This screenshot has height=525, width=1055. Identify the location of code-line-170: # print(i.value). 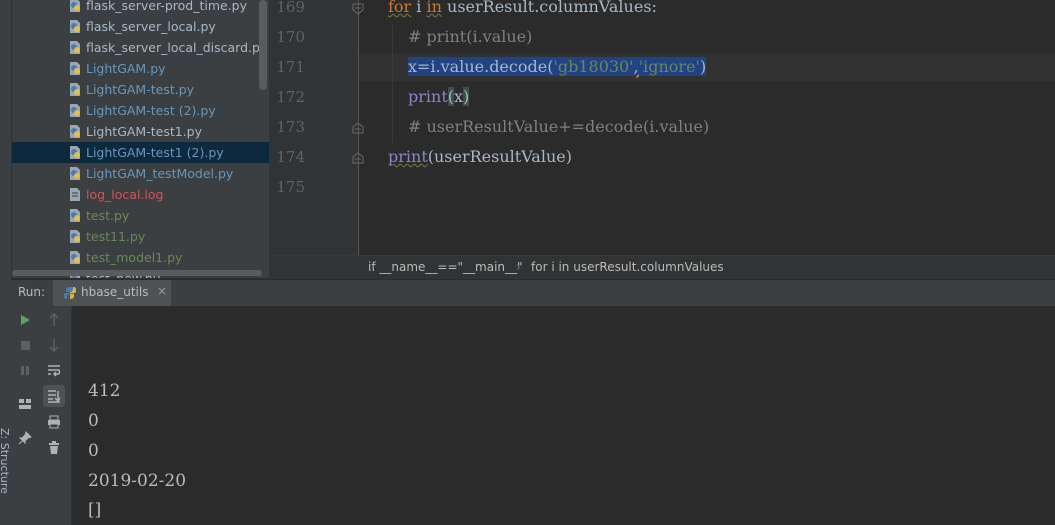
(470, 36).